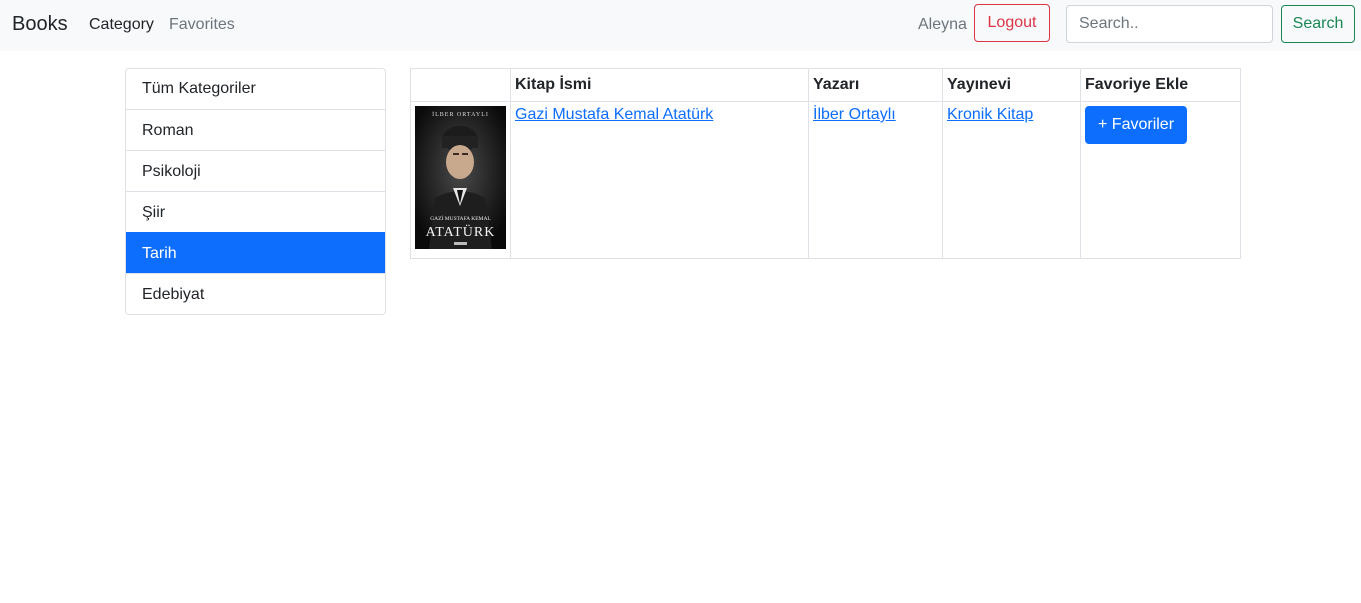 The image size is (1361, 603). I want to click on table-header-row: Kitap İsmi Yazarı Yayınevi Favoriye Ekle, so click(825, 85).